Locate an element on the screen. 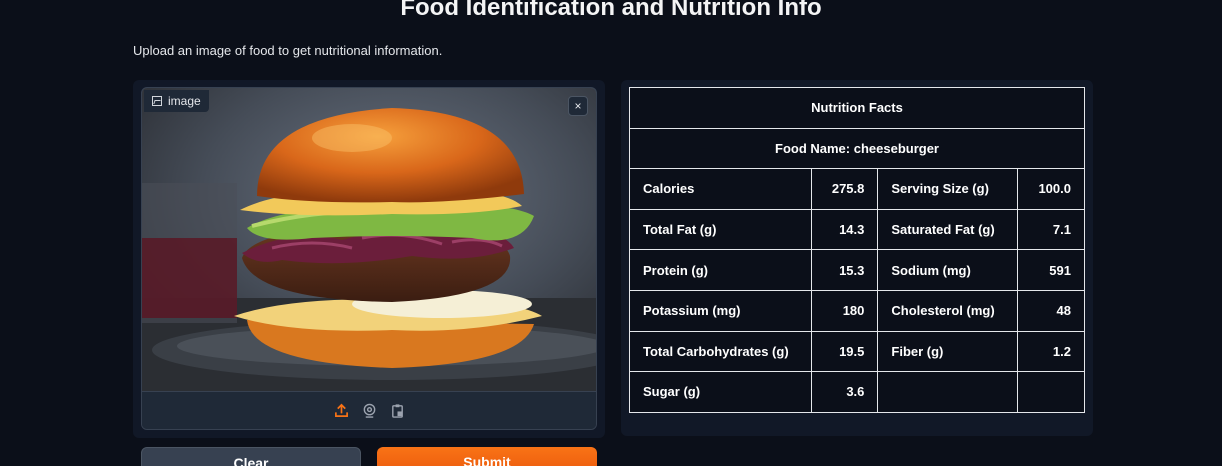 The height and width of the screenshot is (466, 1222). image-icon is located at coordinates (157, 101).